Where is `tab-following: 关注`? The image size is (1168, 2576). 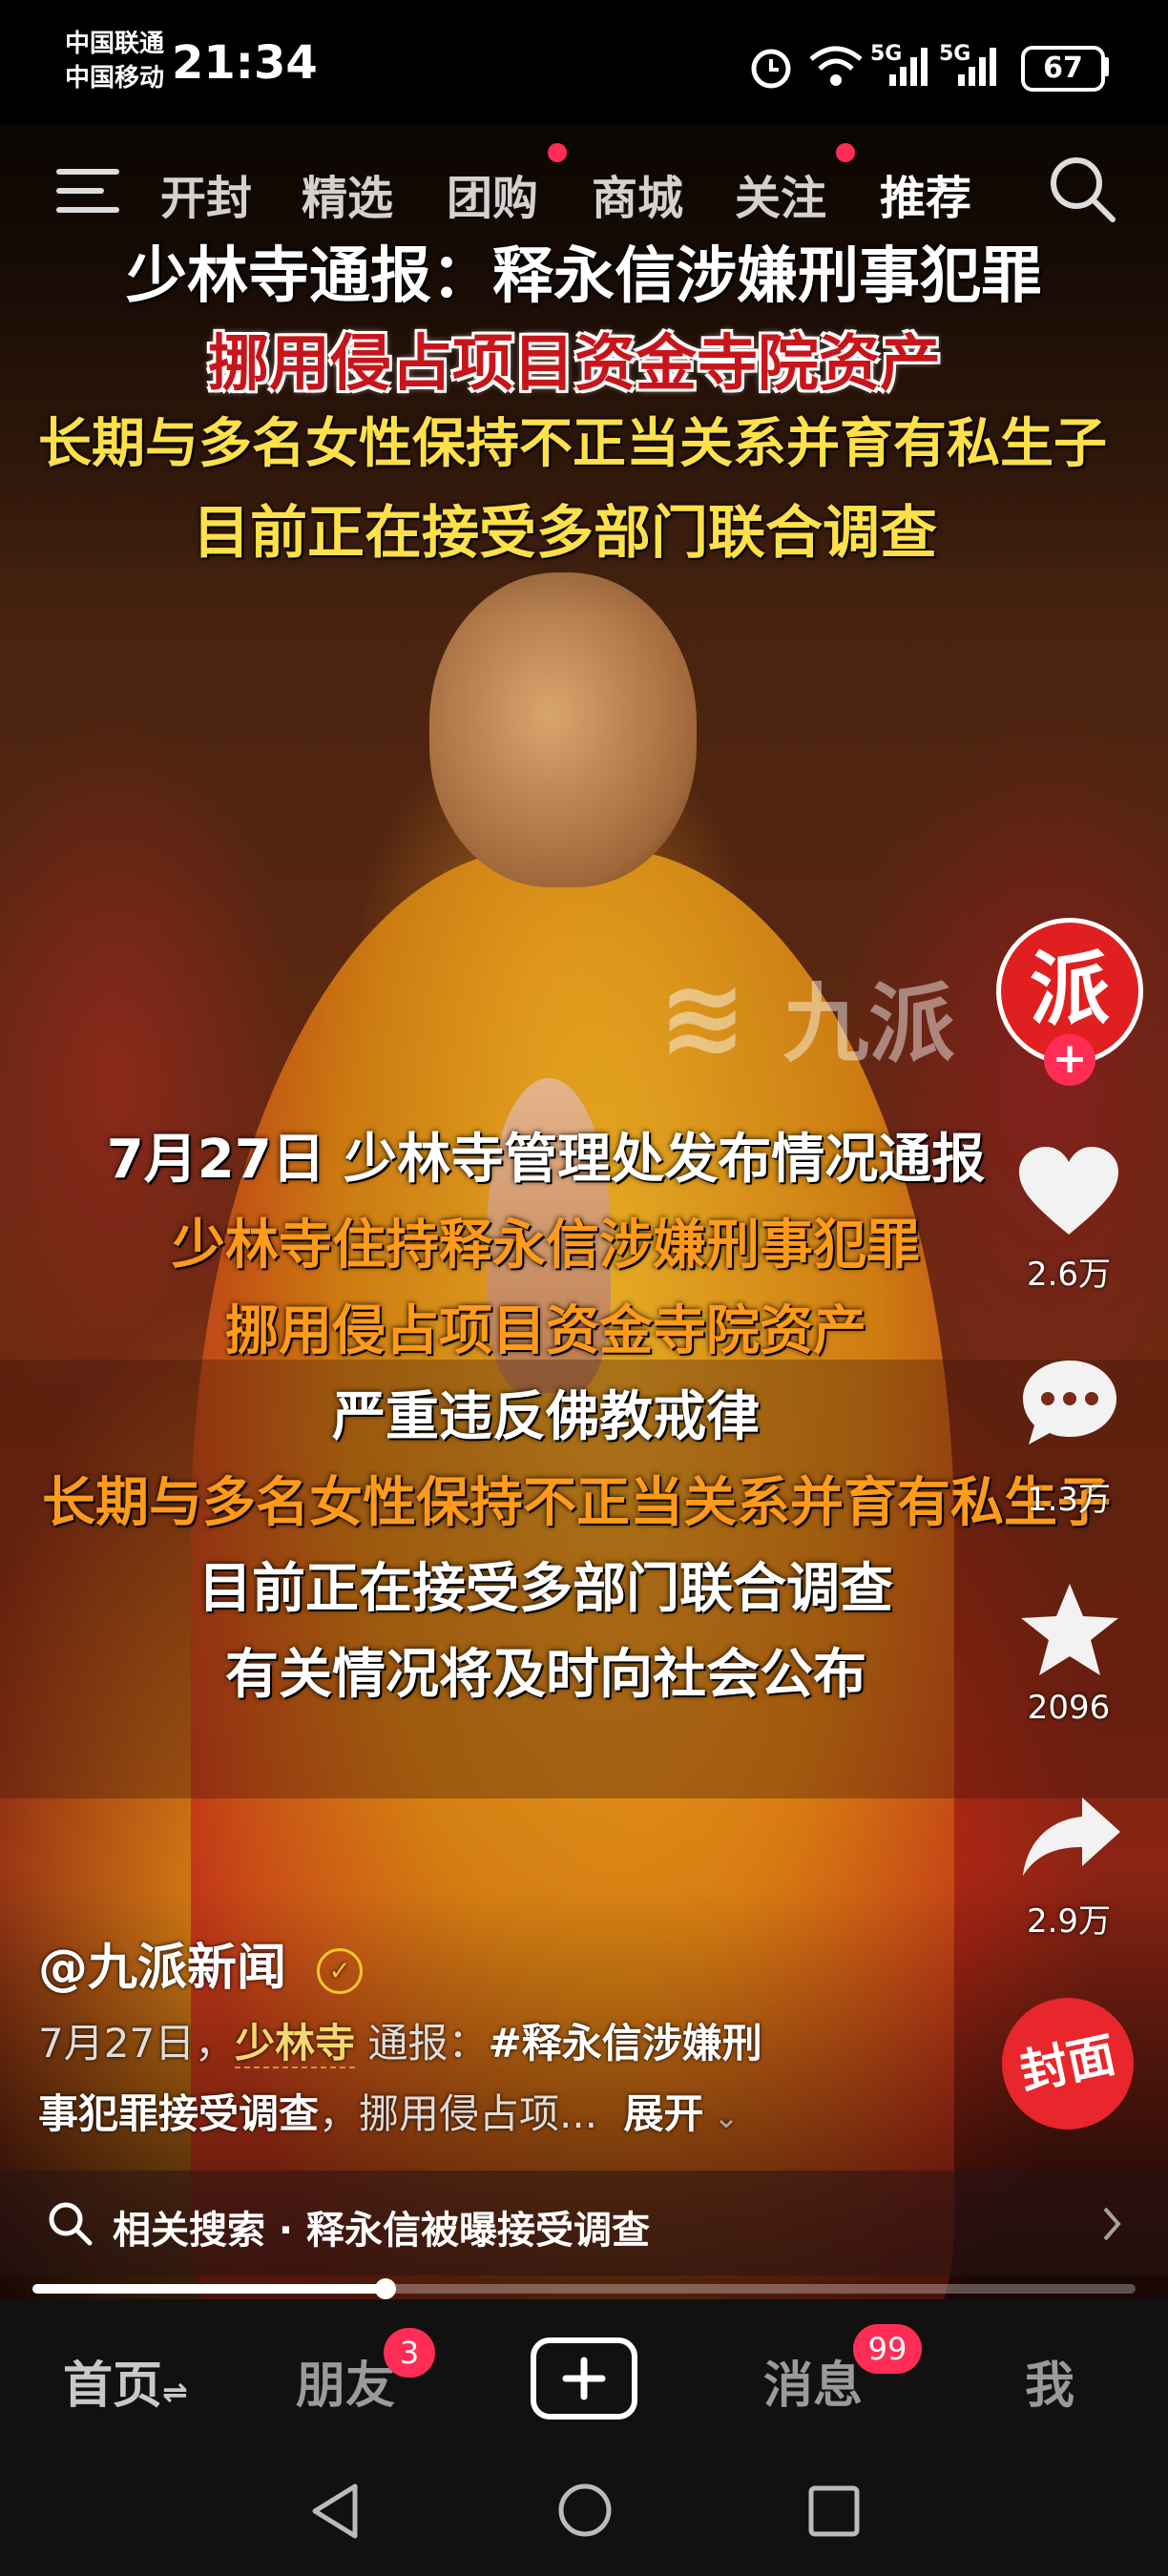 tab-following: 关注 is located at coordinates (780, 193).